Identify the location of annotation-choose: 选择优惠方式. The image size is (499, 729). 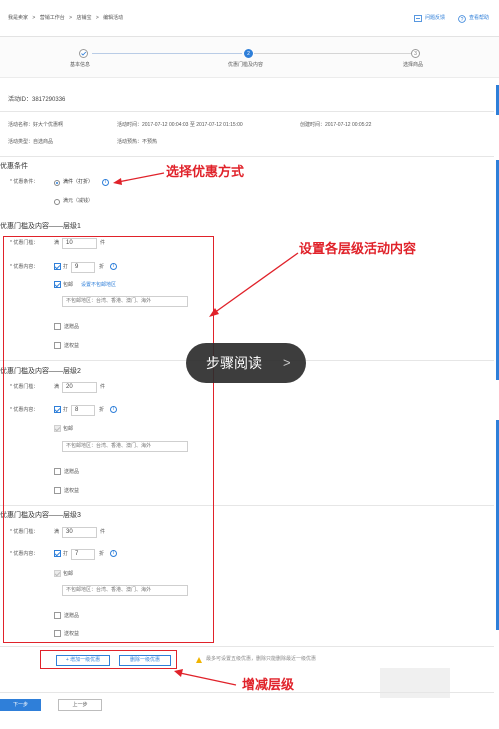
(205, 171).